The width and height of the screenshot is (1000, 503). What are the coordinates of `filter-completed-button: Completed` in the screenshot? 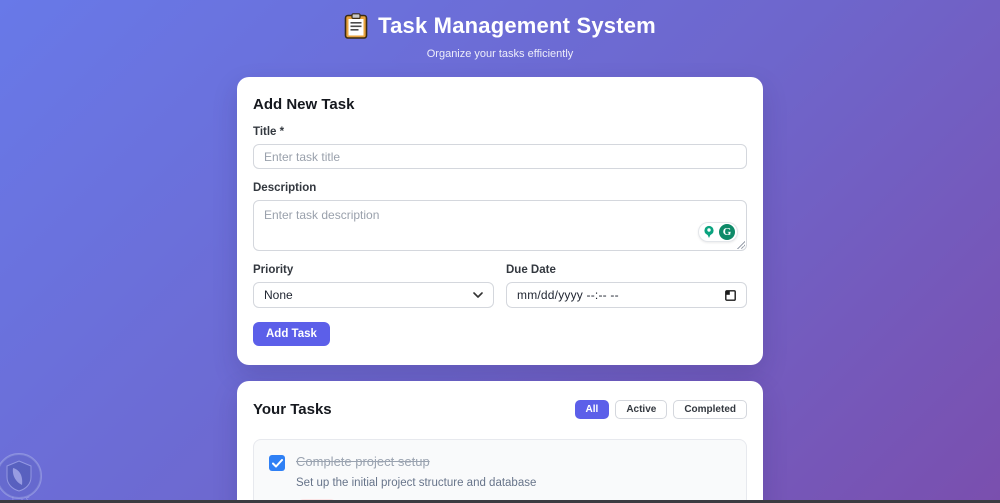 It's located at (710, 409).